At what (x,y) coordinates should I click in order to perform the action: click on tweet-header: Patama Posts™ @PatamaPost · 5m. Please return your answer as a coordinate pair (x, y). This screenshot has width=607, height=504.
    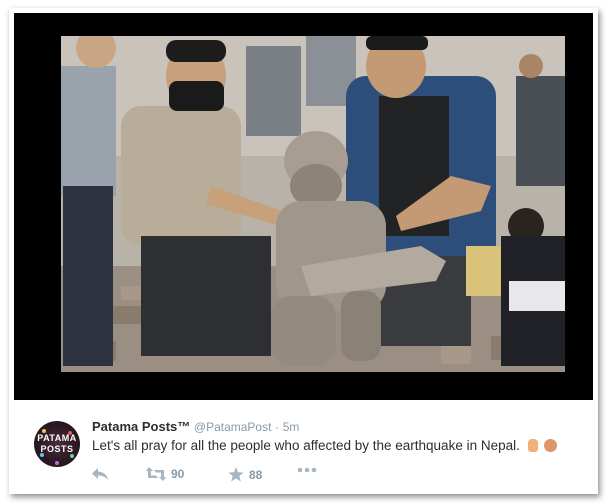
    Looking at the image, I should click on (195, 426).